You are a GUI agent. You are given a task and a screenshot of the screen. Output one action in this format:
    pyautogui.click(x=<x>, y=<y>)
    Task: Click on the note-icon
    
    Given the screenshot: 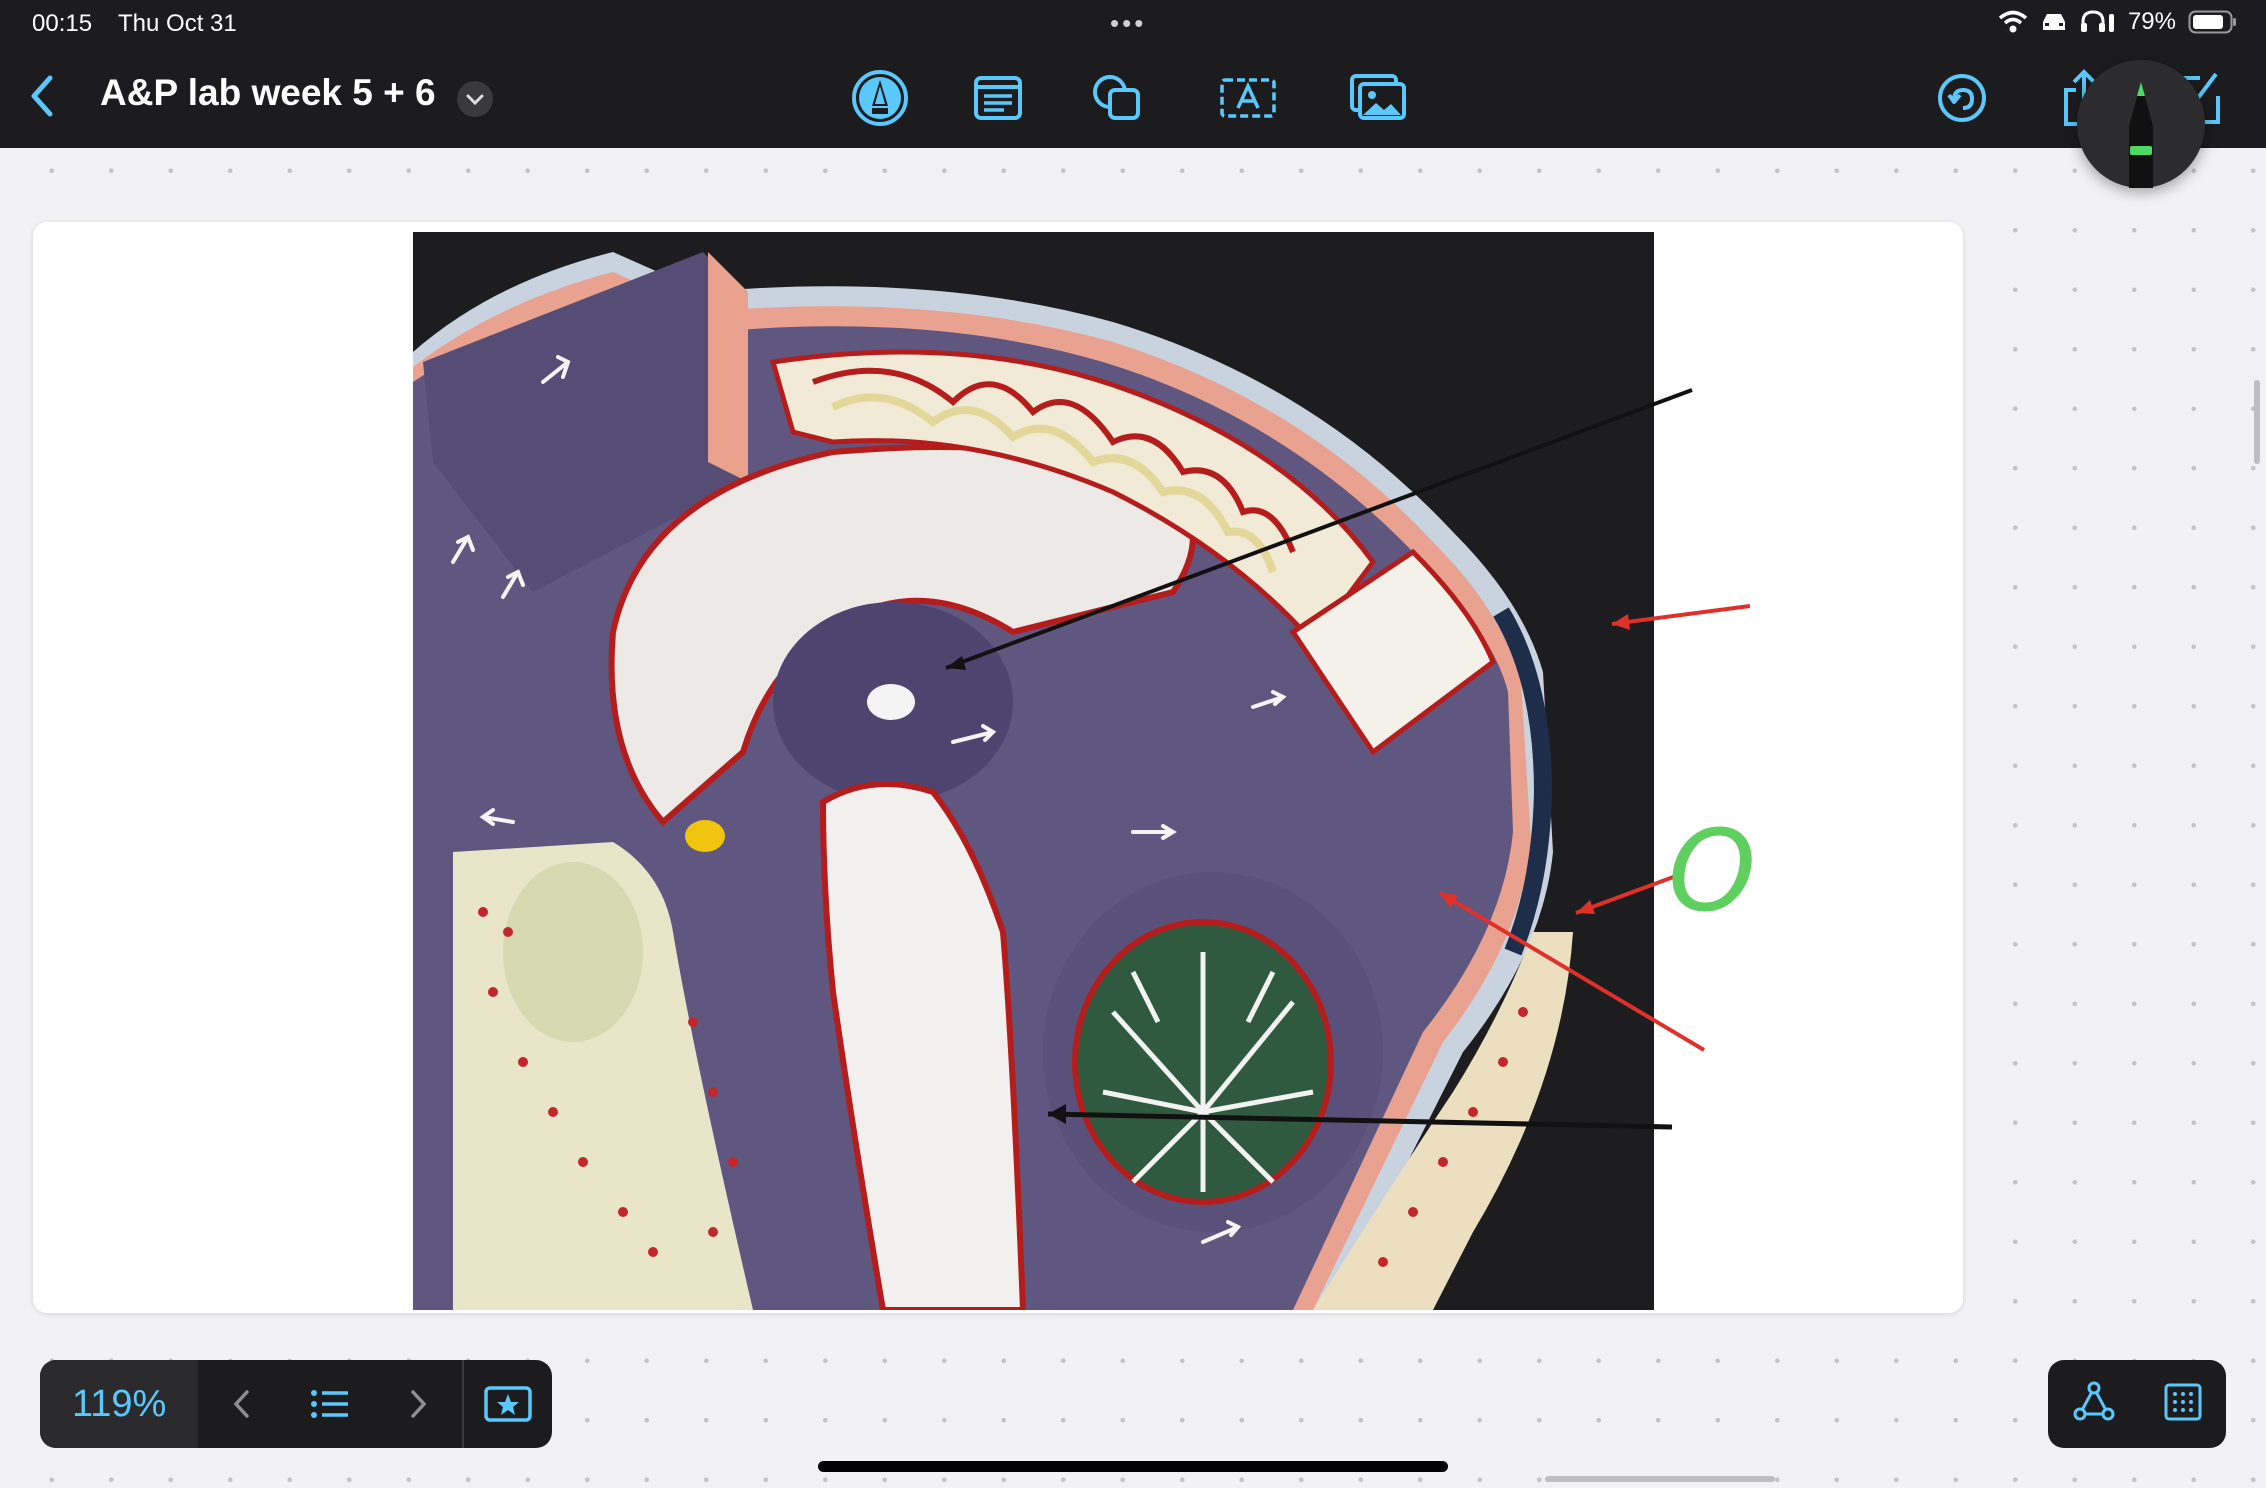 What is the action you would take?
    pyautogui.click(x=998, y=98)
    